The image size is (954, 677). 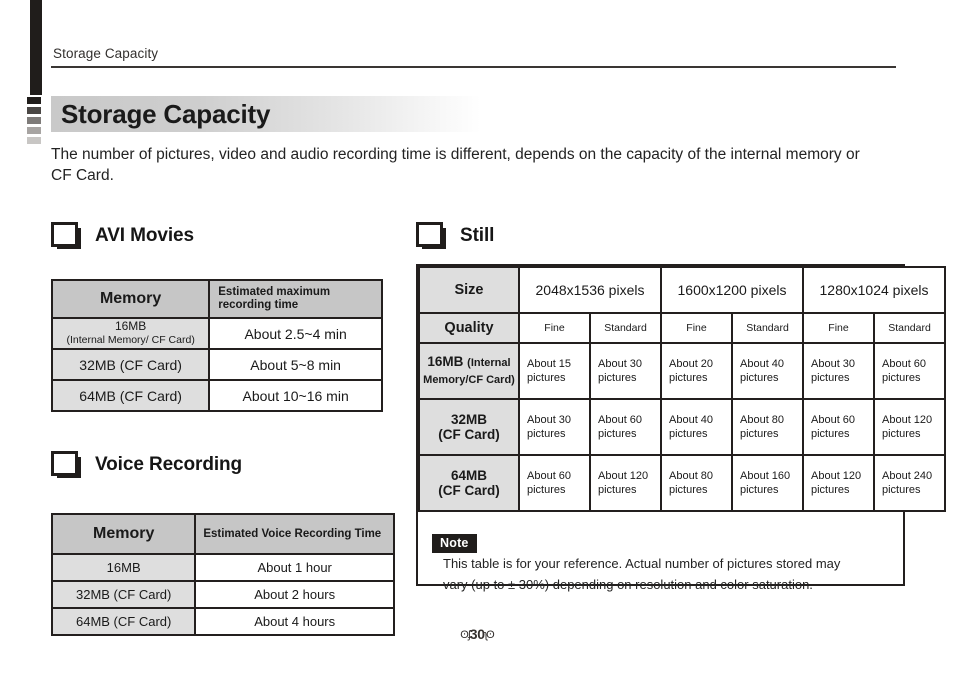 I want to click on section-title-voice-recording: Voice Recording, so click(x=169, y=464).